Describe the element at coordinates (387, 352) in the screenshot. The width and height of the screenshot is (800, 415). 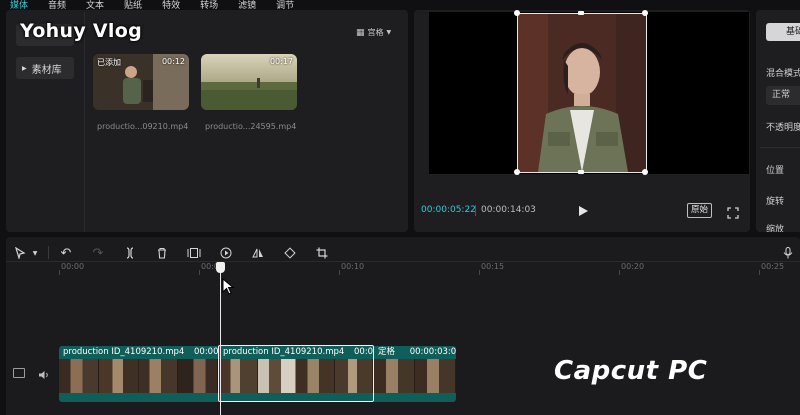
I see `clip-name: 定格` at that location.